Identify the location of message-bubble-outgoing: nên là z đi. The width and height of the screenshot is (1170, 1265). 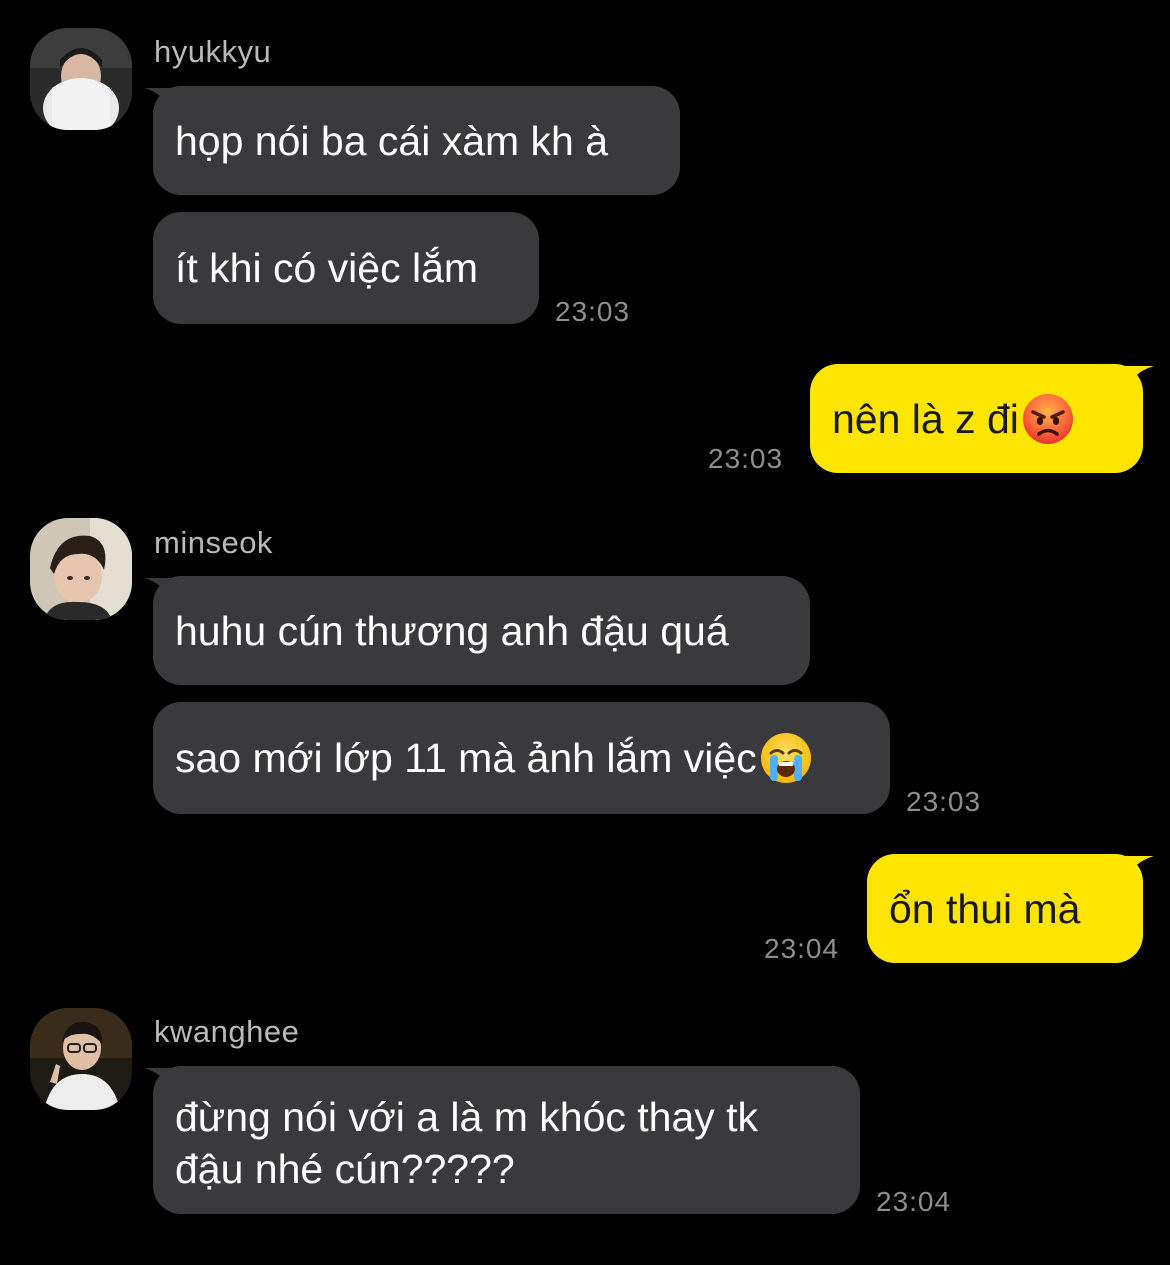
(976, 418).